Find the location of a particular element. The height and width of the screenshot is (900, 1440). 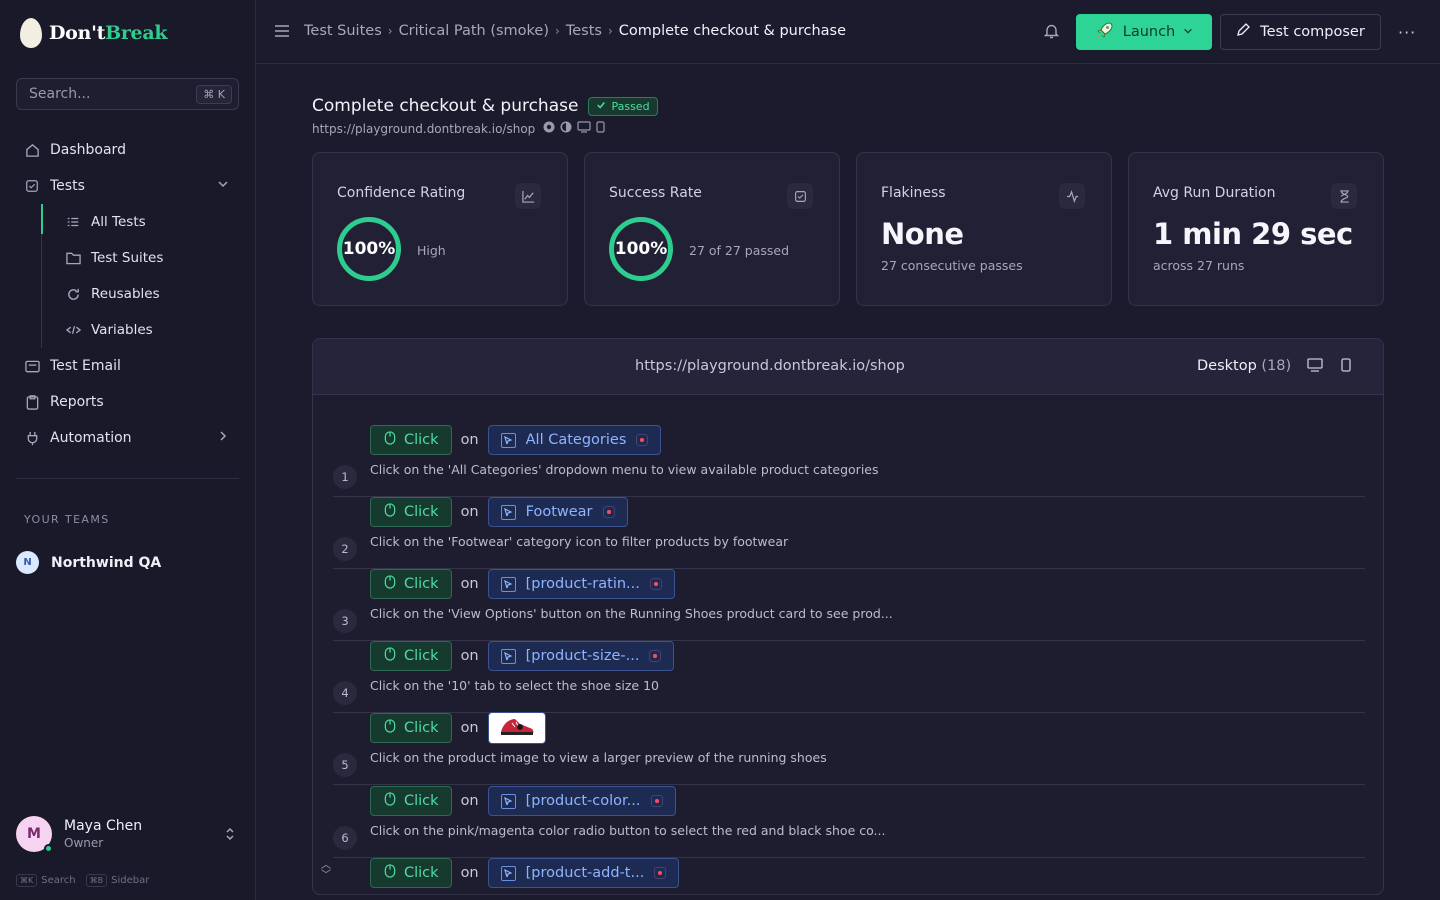

scroll-arrows: ︿ ﹀ is located at coordinates (326, 871).